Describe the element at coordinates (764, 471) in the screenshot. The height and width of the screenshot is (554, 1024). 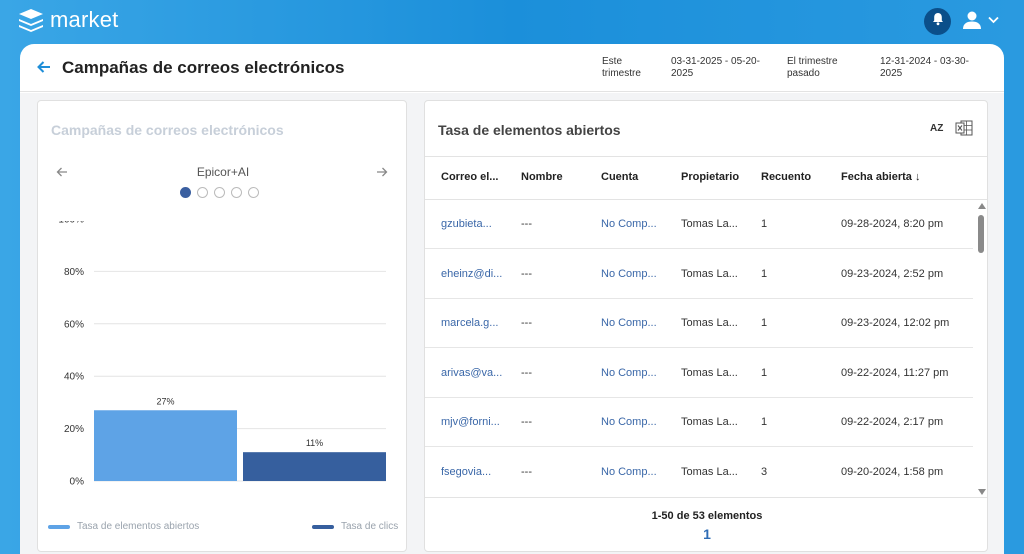
I see `table-cell: 3` at that location.